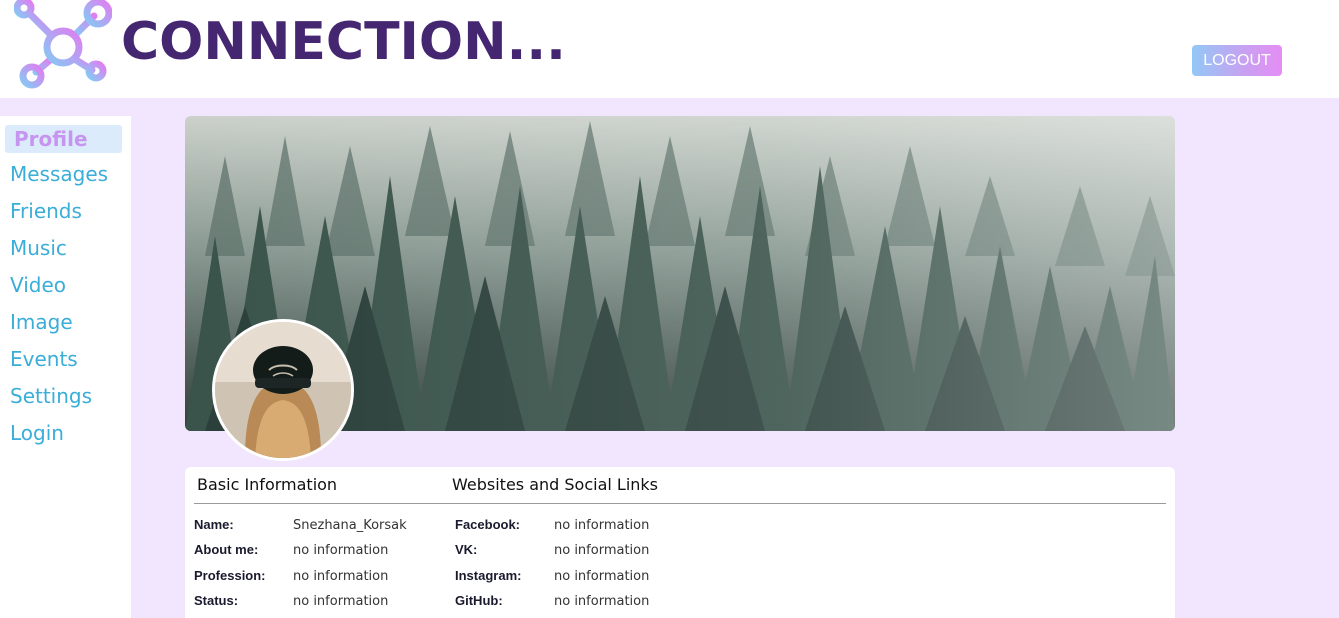 The width and height of the screenshot is (1339, 618). I want to click on sidebar-item-music: Music, so click(38, 248).